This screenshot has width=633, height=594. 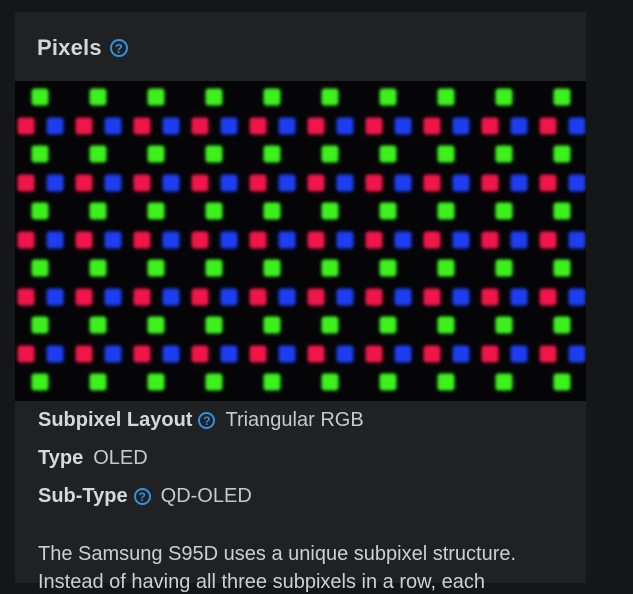 I want to click on spec-type: Type OLED, so click(x=93, y=458).